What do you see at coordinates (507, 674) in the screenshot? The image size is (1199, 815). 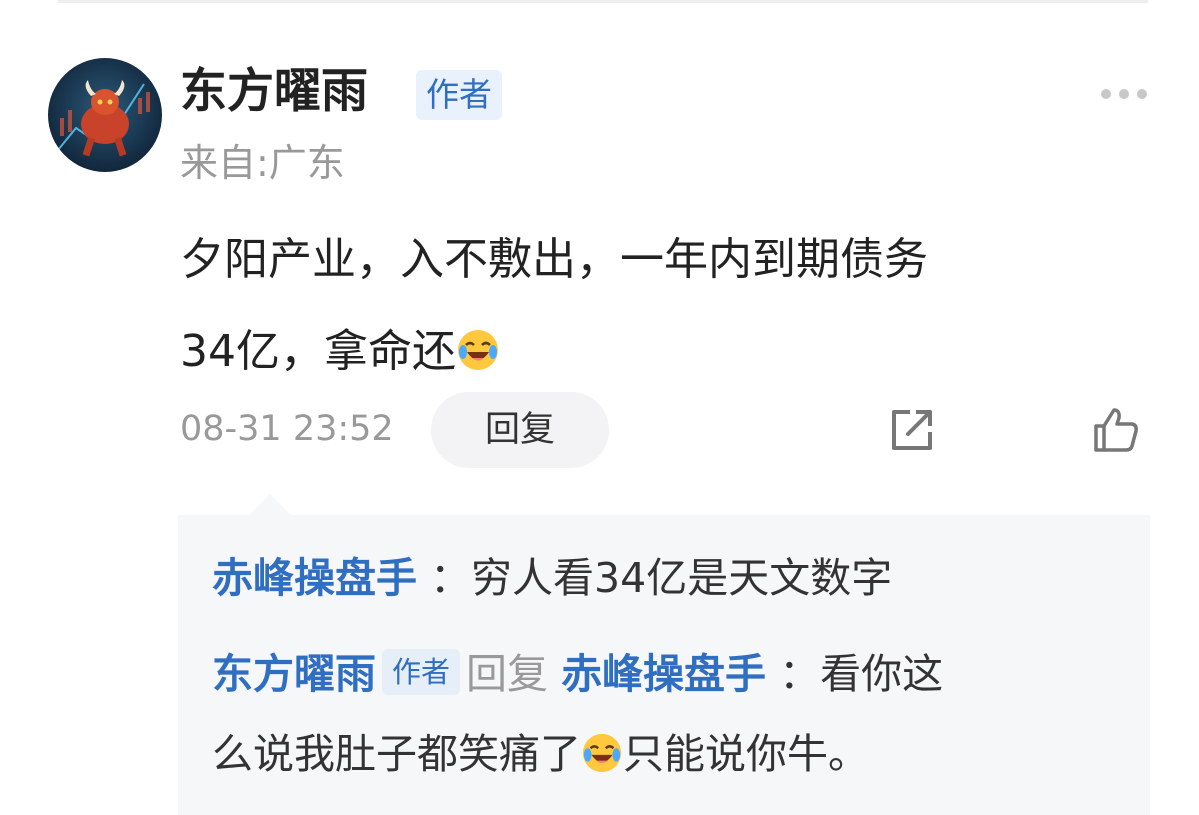 I see `reply-word: 回复` at bounding box center [507, 674].